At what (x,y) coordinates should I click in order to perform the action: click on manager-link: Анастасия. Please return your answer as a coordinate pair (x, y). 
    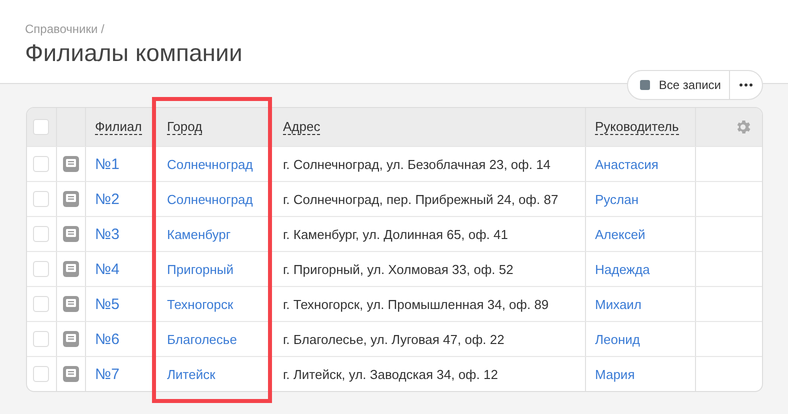
    Looking at the image, I should click on (626, 164).